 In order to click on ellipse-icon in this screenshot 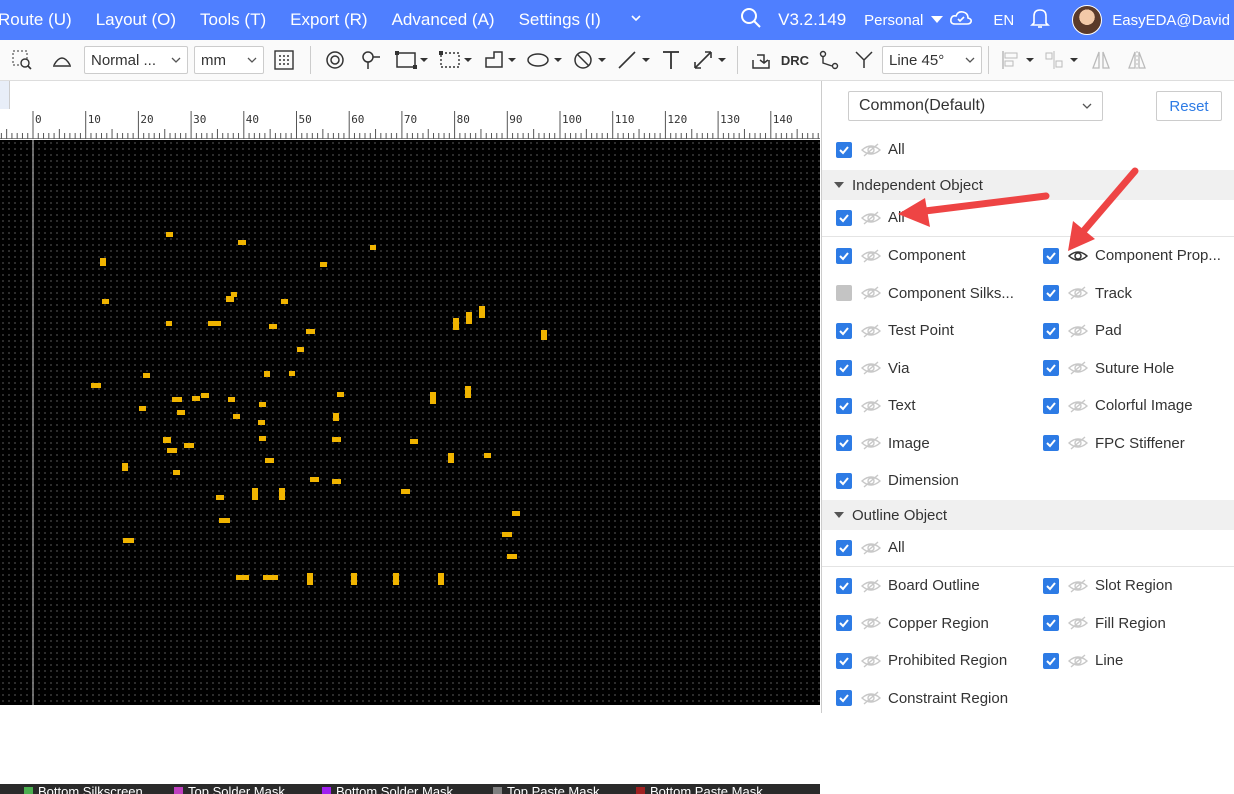, I will do `click(544, 60)`.